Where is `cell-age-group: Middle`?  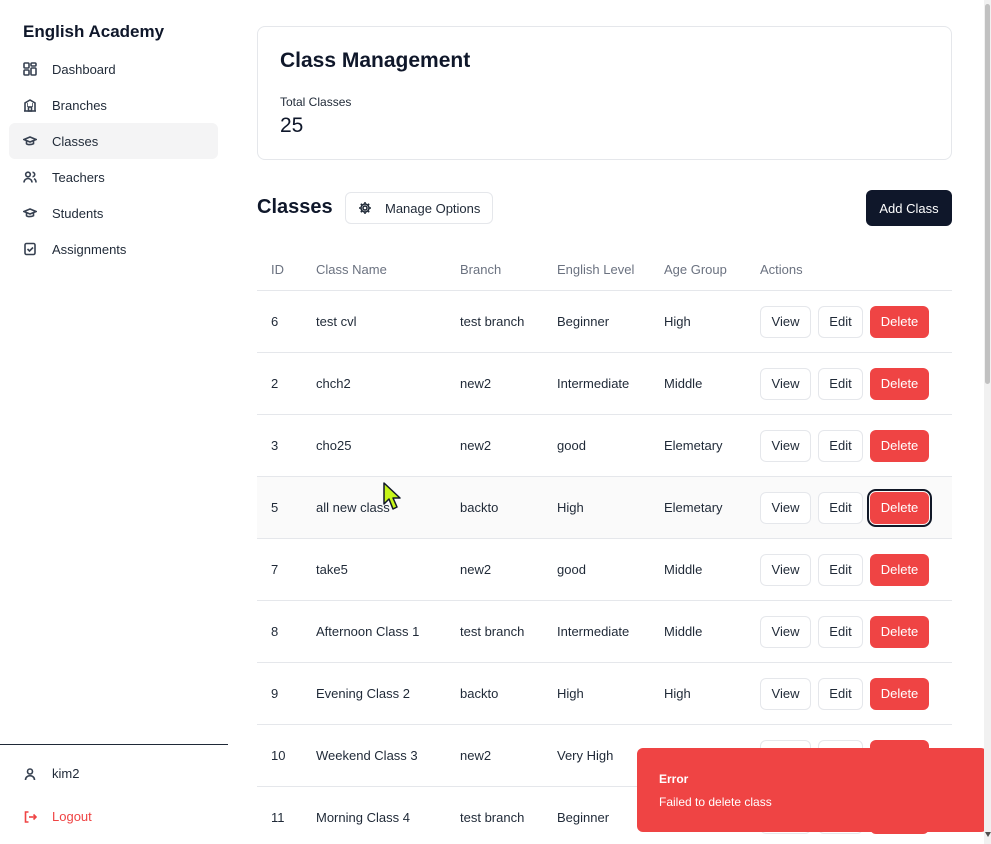
cell-age-group: Middle is located at coordinates (683, 383).